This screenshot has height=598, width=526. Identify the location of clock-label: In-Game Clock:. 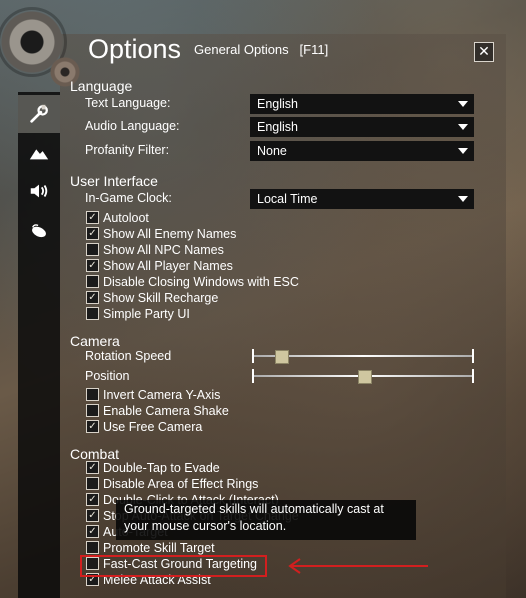
(128, 198).